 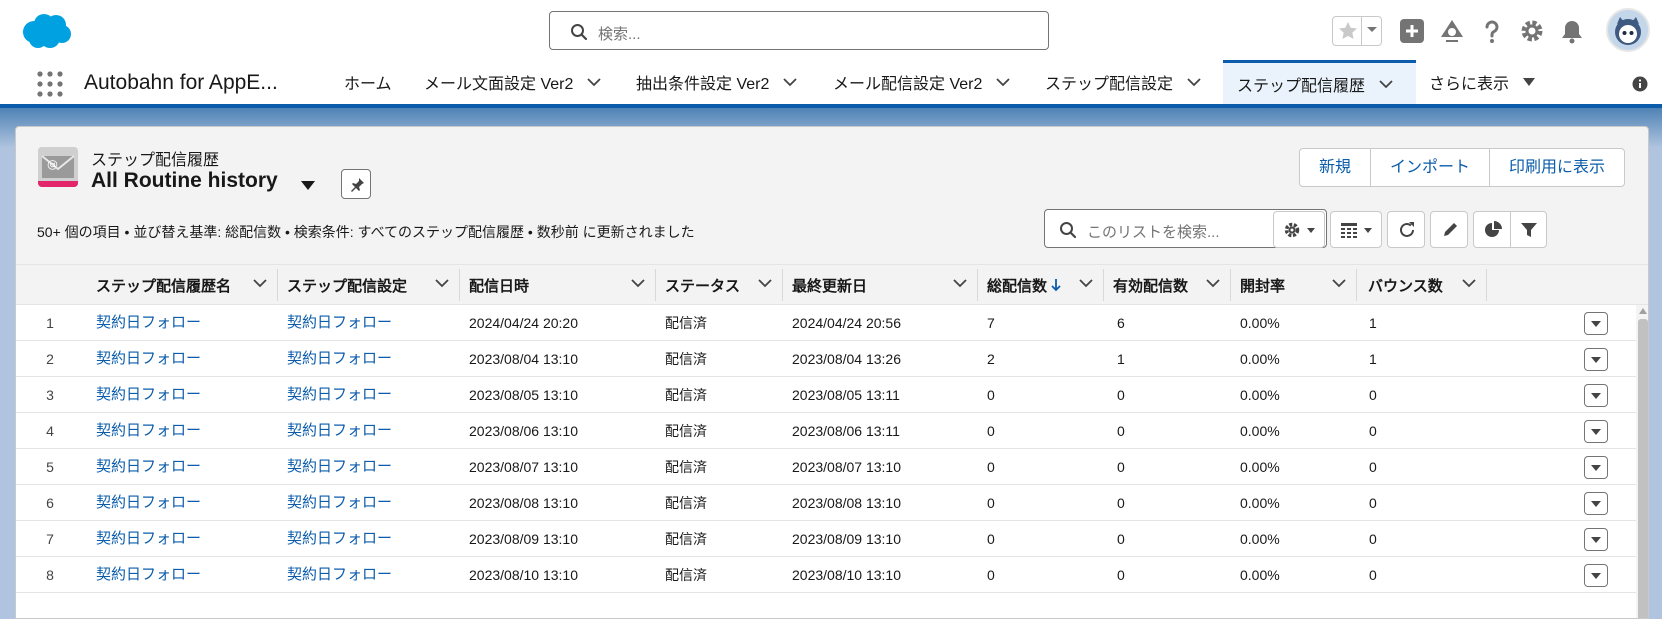 I want to click on favorites-control, so click(x=1357, y=31).